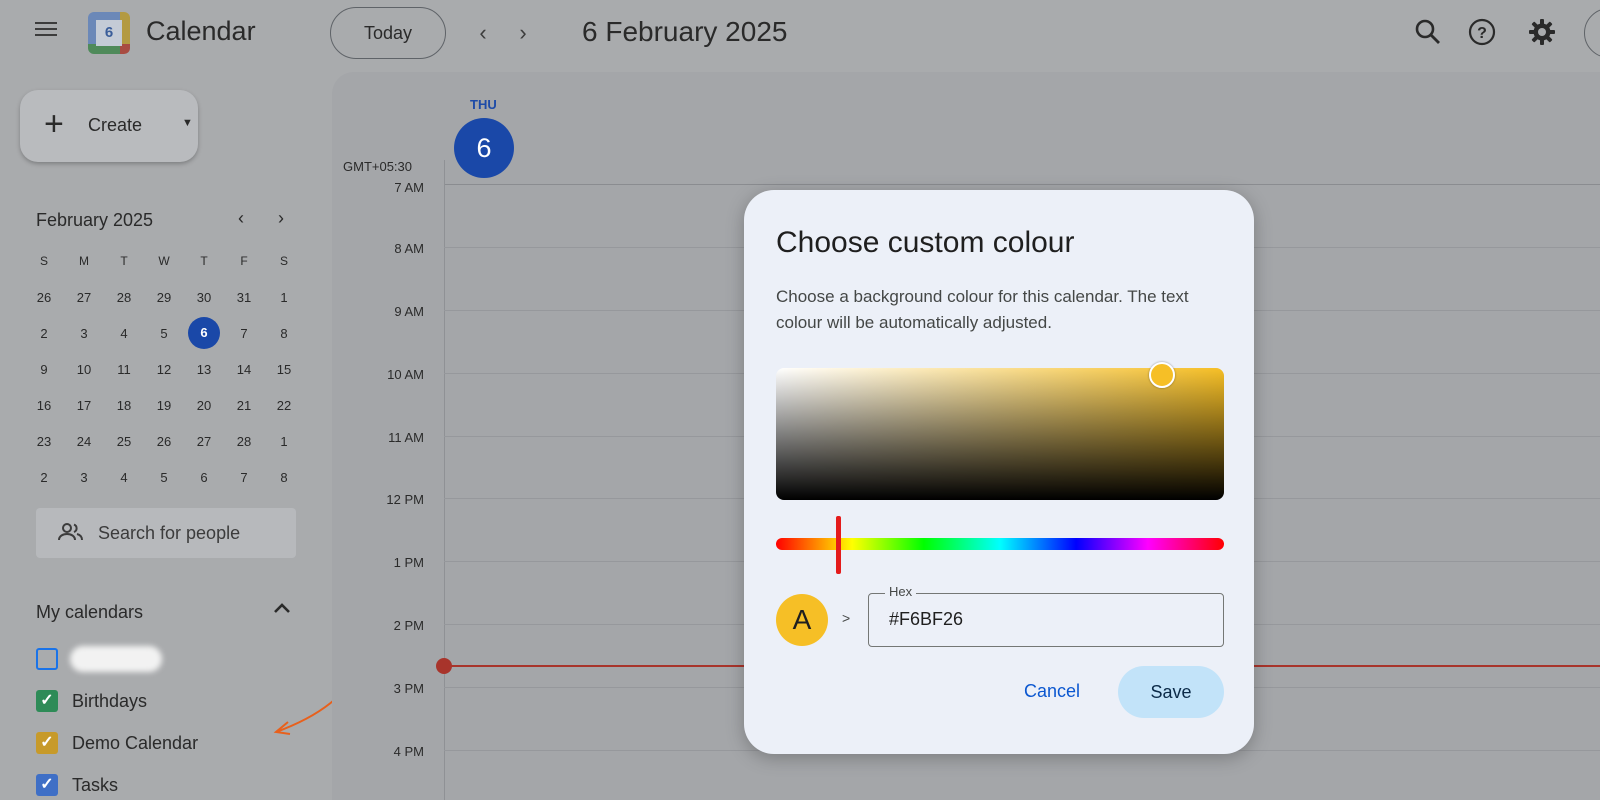 This screenshot has height=800, width=1600. Describe the element at coordinates (1052, 691) in the screenshot. I see `cancel-button: Cancel` at that location.